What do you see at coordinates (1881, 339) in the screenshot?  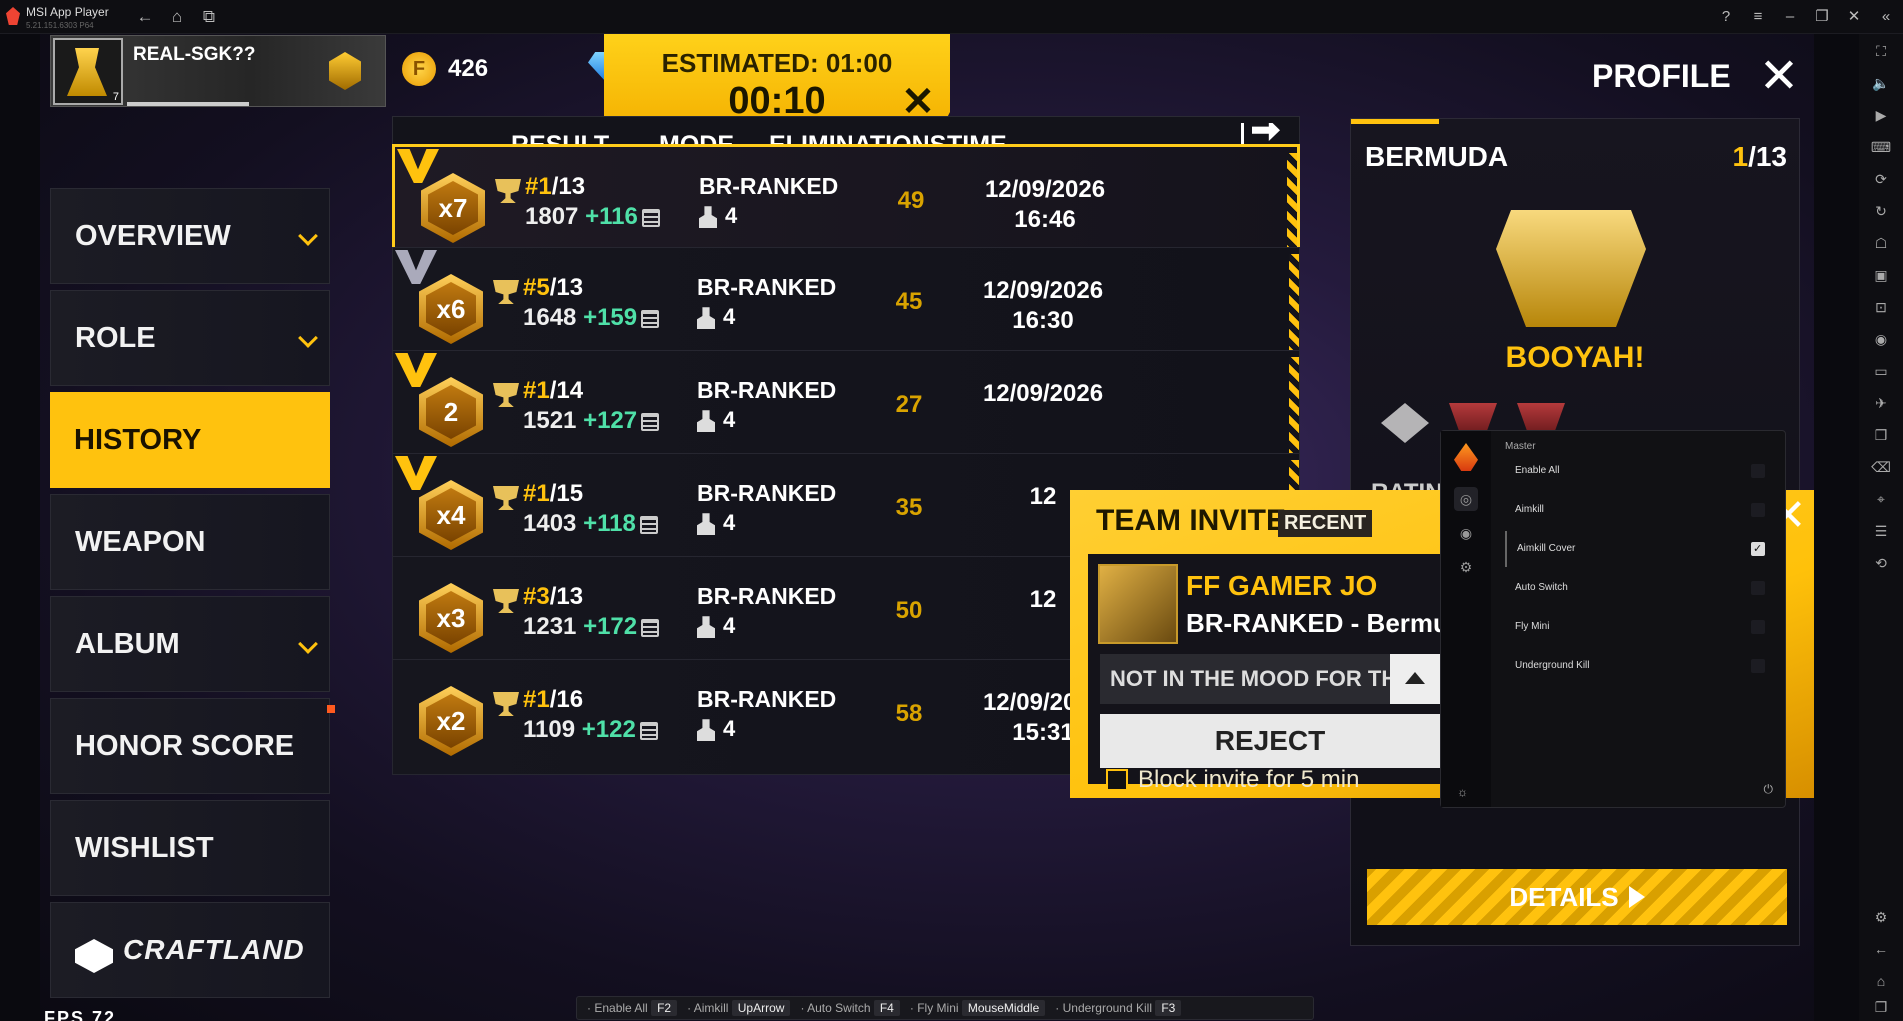 I see `record-icon: ◉` at bounding box center [1881, 339].